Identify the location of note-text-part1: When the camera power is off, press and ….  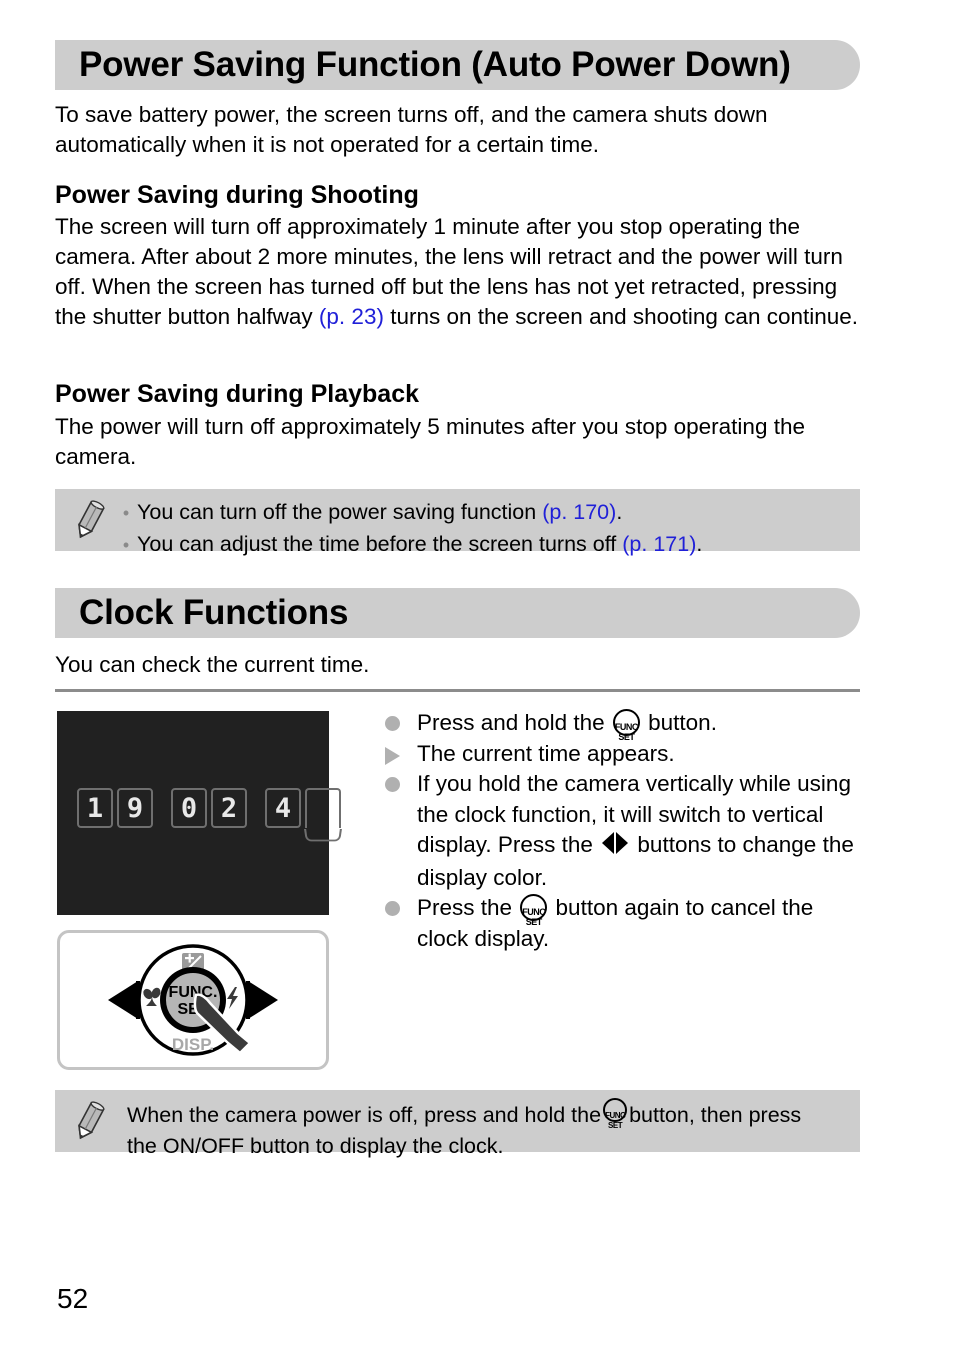
(364, 1115).